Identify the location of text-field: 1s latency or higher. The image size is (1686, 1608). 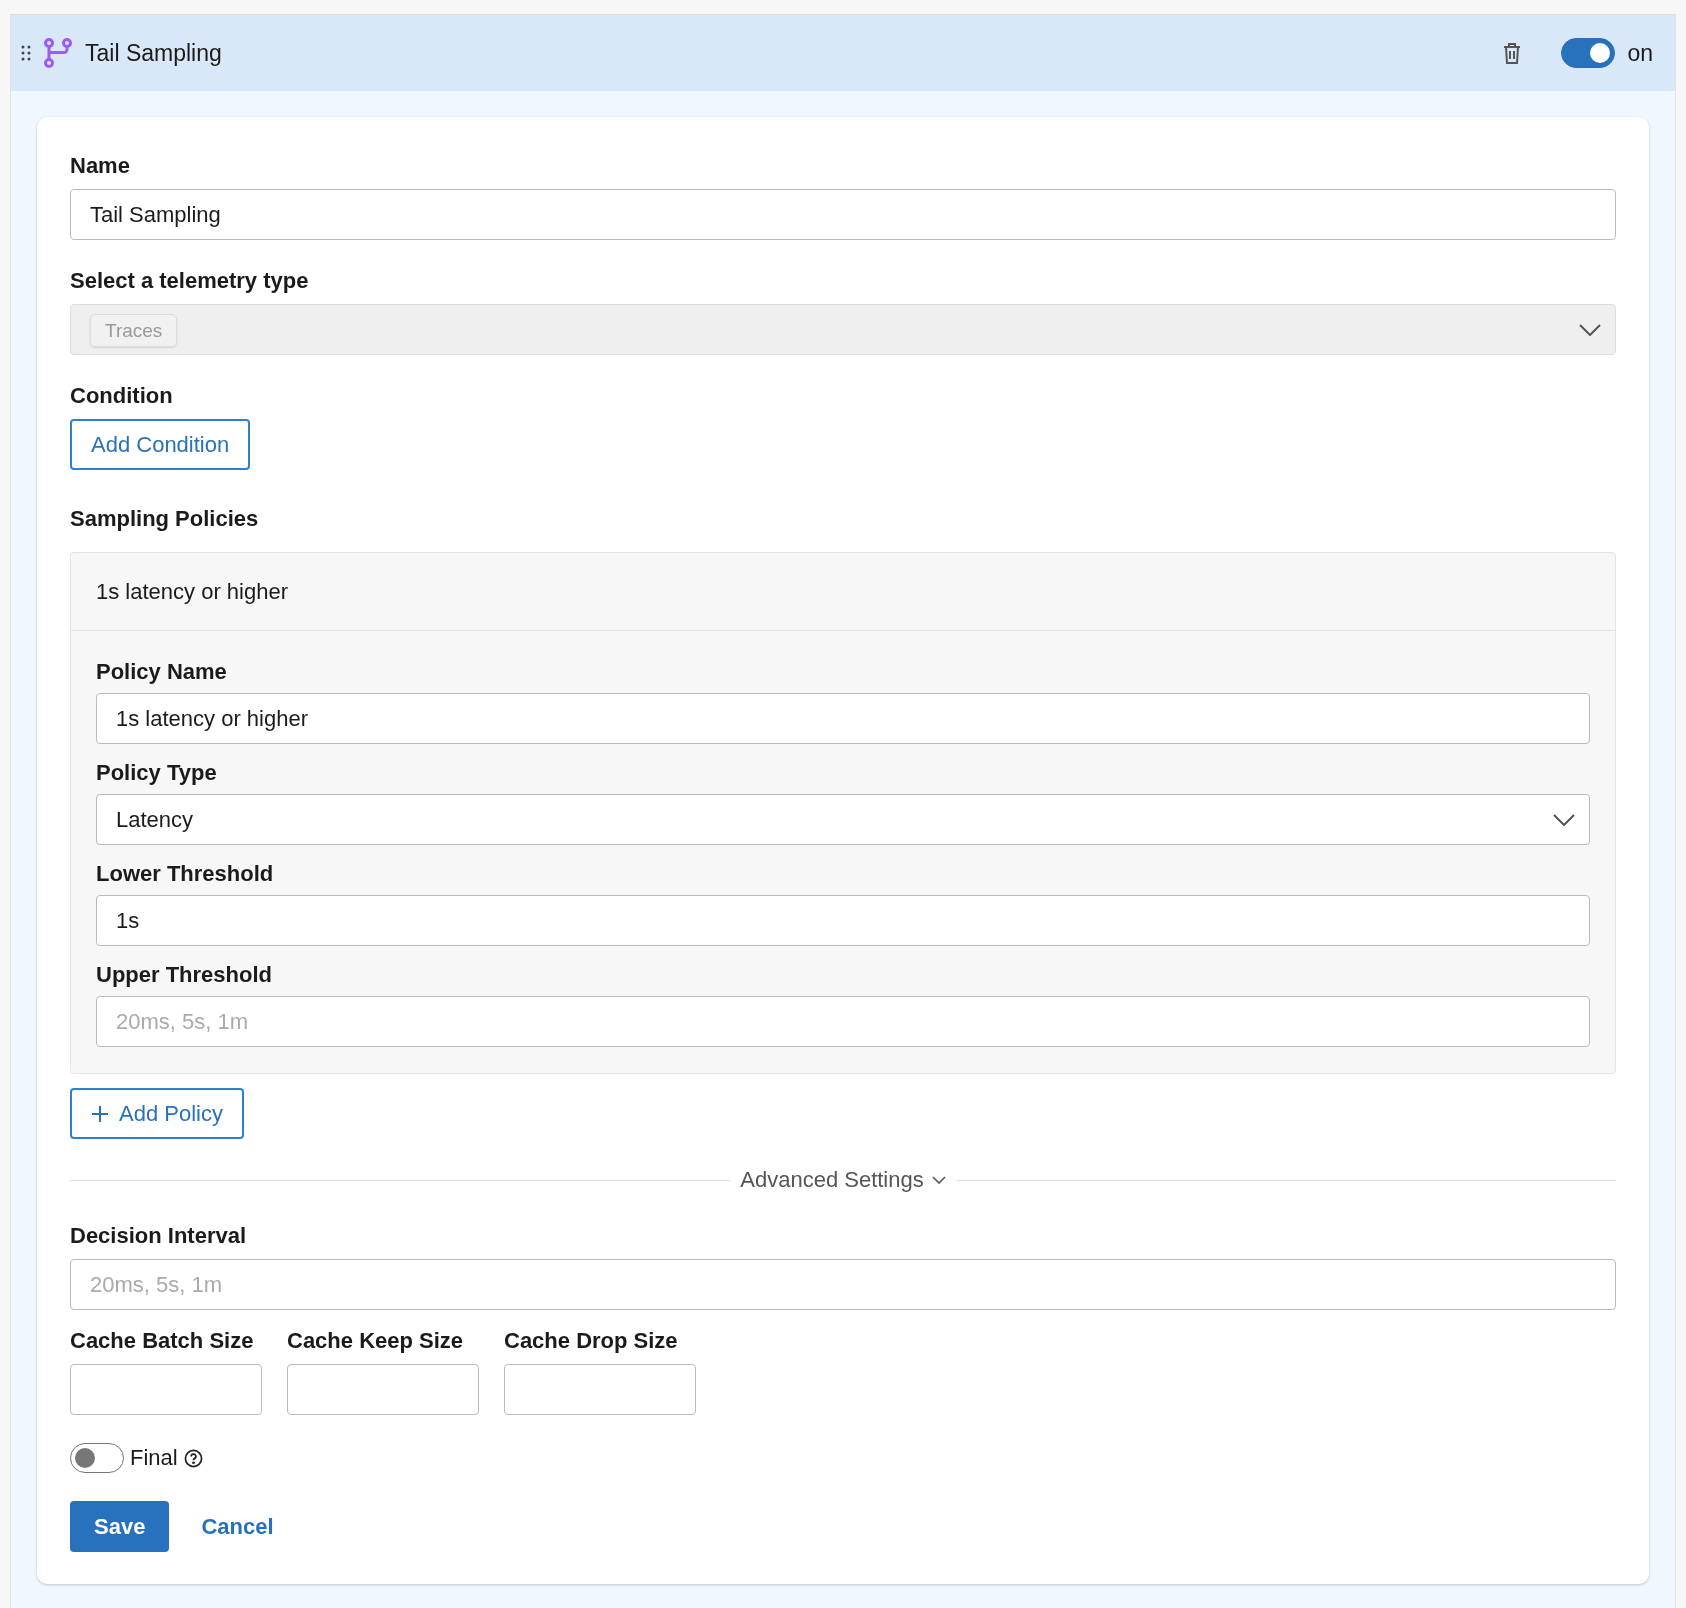
(843, 718).